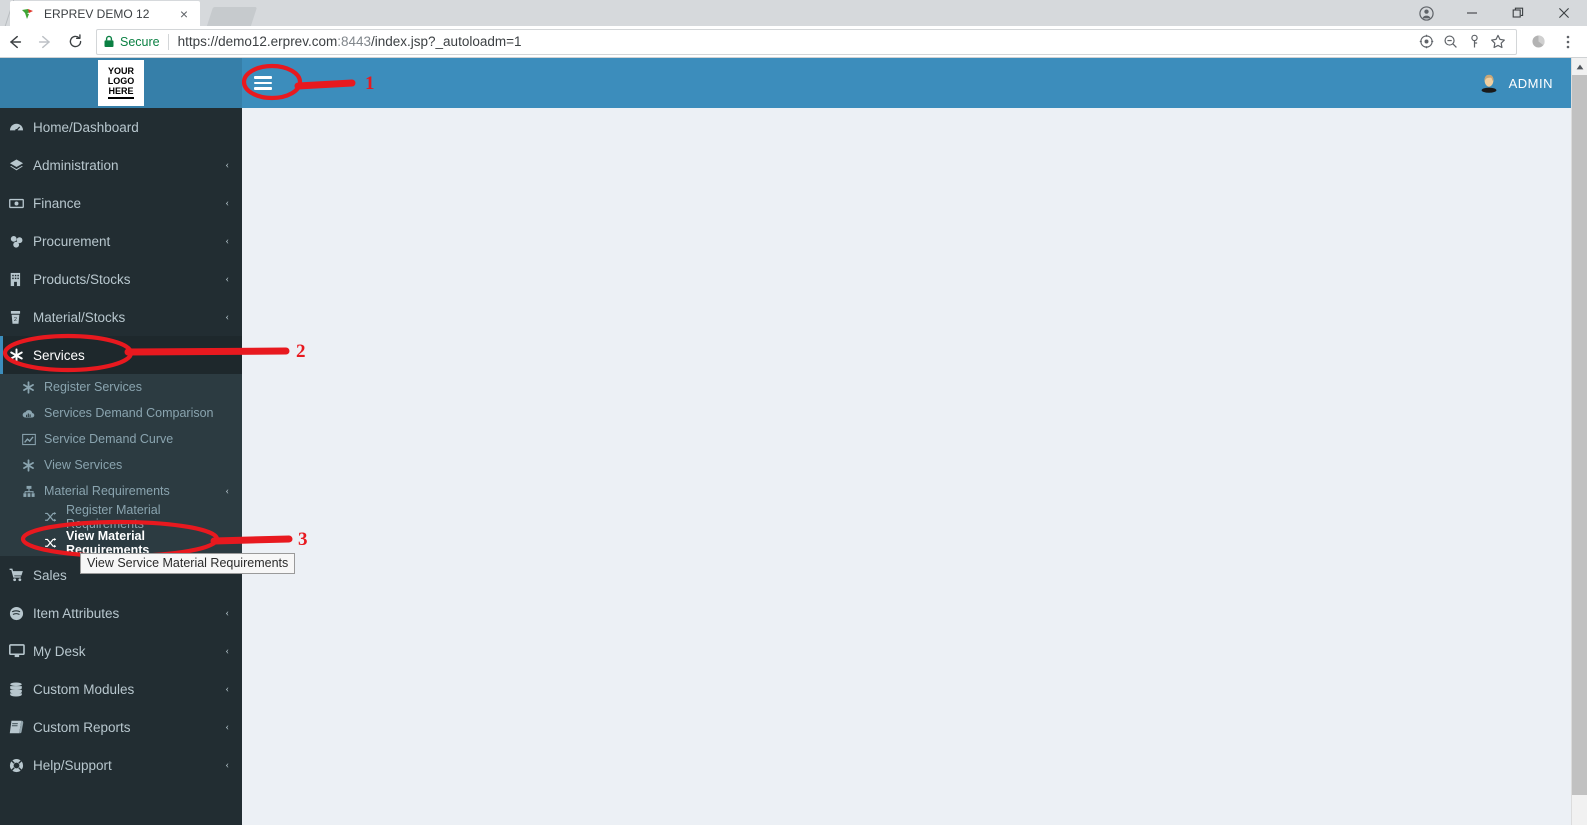 Image resolution: width=1587 pixels, height=830 pixels. What do you see at coordinates (84, 689) in the screenshot?
I see `sidebar-item-label: Custom Modules` at bounding box center [84, 689].